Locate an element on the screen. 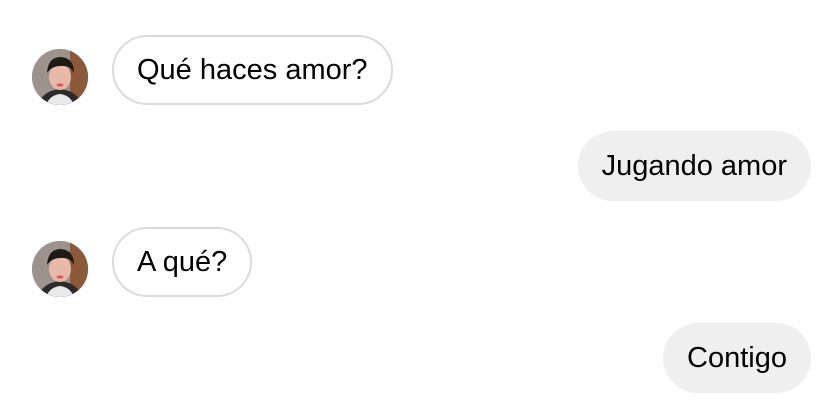 Image resolution: width=828 pixels, height=410 pixels. incoming-message-bubble: Qué haces amor? is located at coordinates (252, 70).